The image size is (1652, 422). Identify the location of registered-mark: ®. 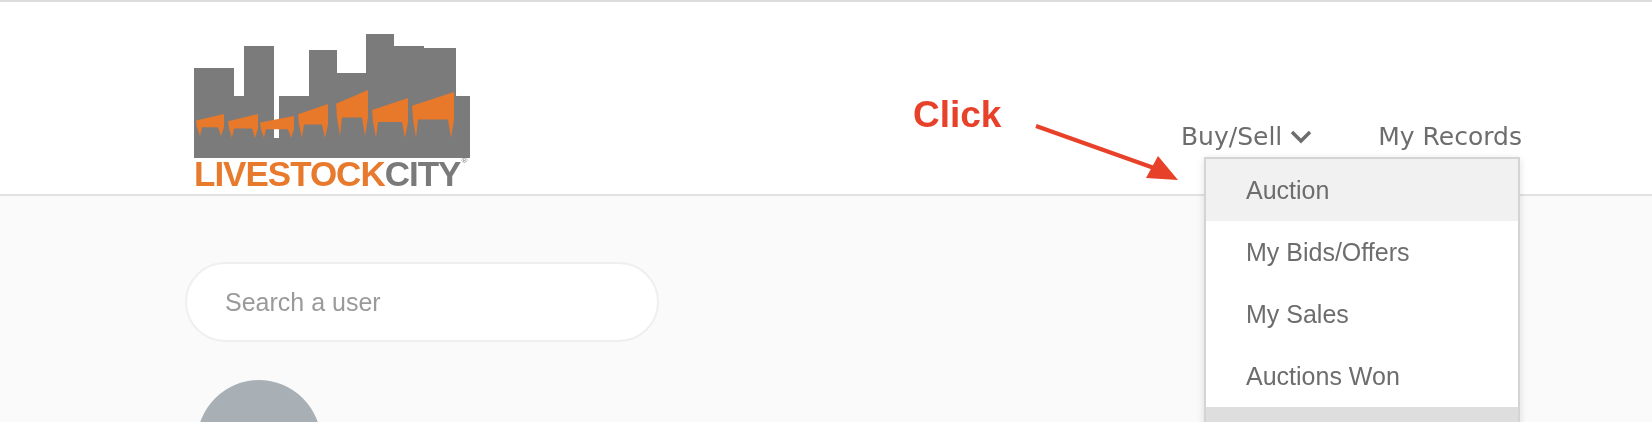
(464, 160).